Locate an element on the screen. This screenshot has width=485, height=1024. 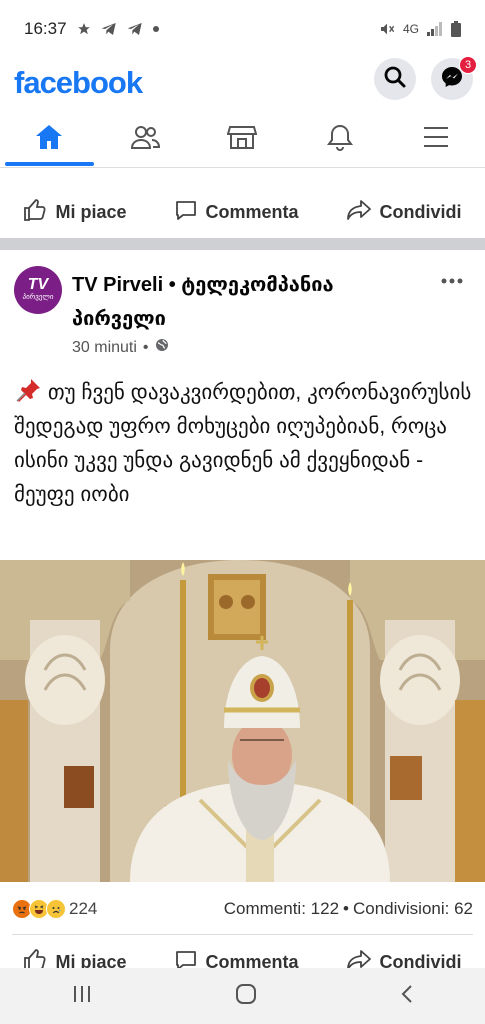
friends-icon is located at coordinates (145, 139).